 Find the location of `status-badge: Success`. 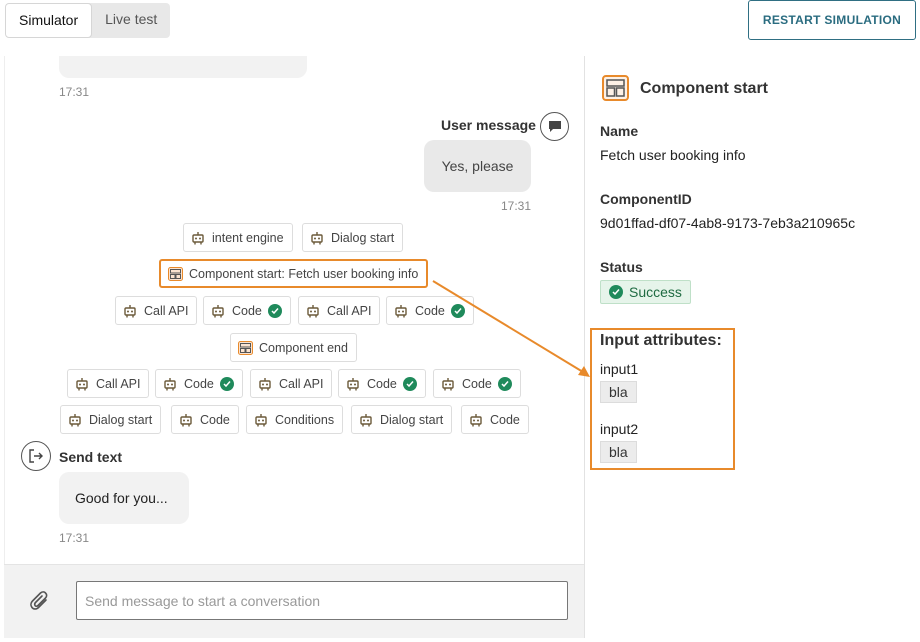

status-badge: Success is located at coordinates (645, 292).